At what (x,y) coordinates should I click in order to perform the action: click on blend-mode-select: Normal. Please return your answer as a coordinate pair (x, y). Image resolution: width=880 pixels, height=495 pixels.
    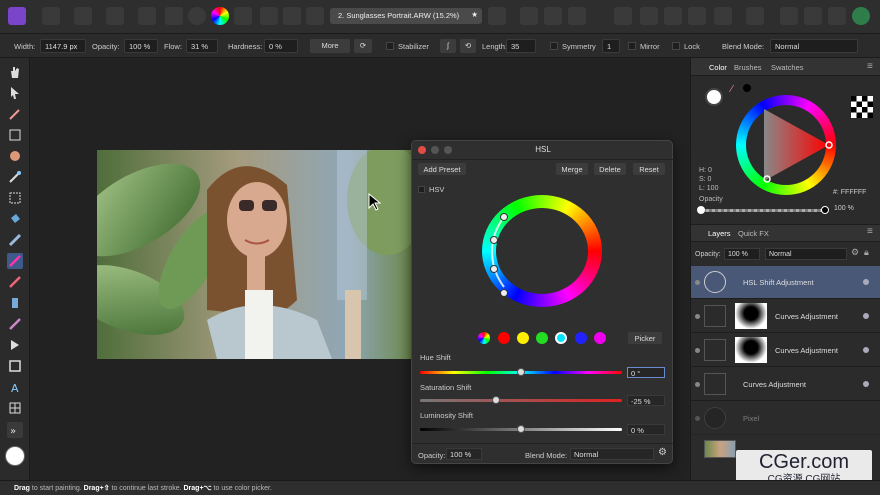
    Looking at the image, I should click on (814, 46).